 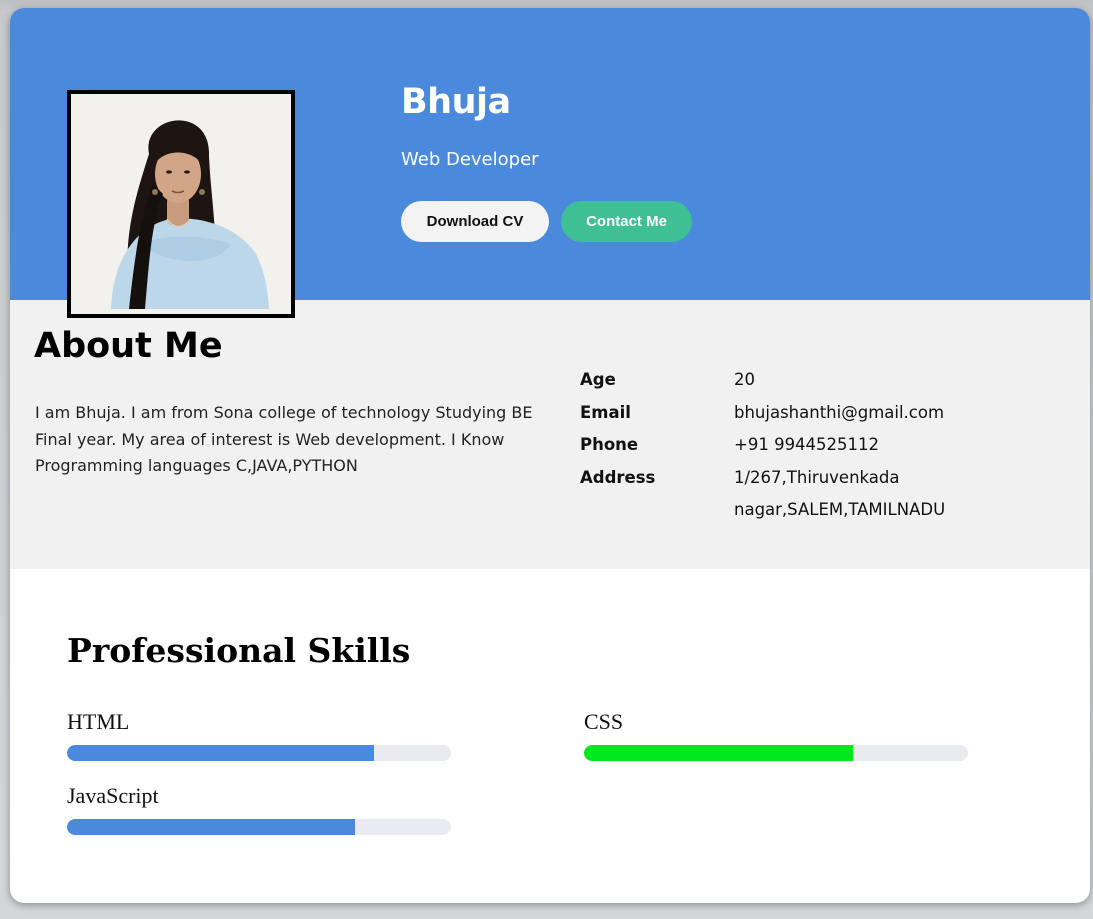 I want to click on info-value: 20, so click(x=744, y=379).